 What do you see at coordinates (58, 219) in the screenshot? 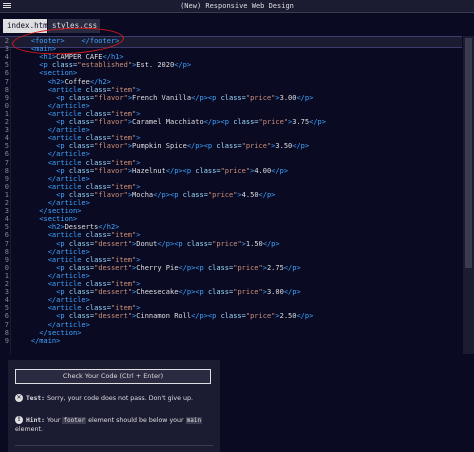
I see `code-token: <section>` at bounding box center [58, 219].